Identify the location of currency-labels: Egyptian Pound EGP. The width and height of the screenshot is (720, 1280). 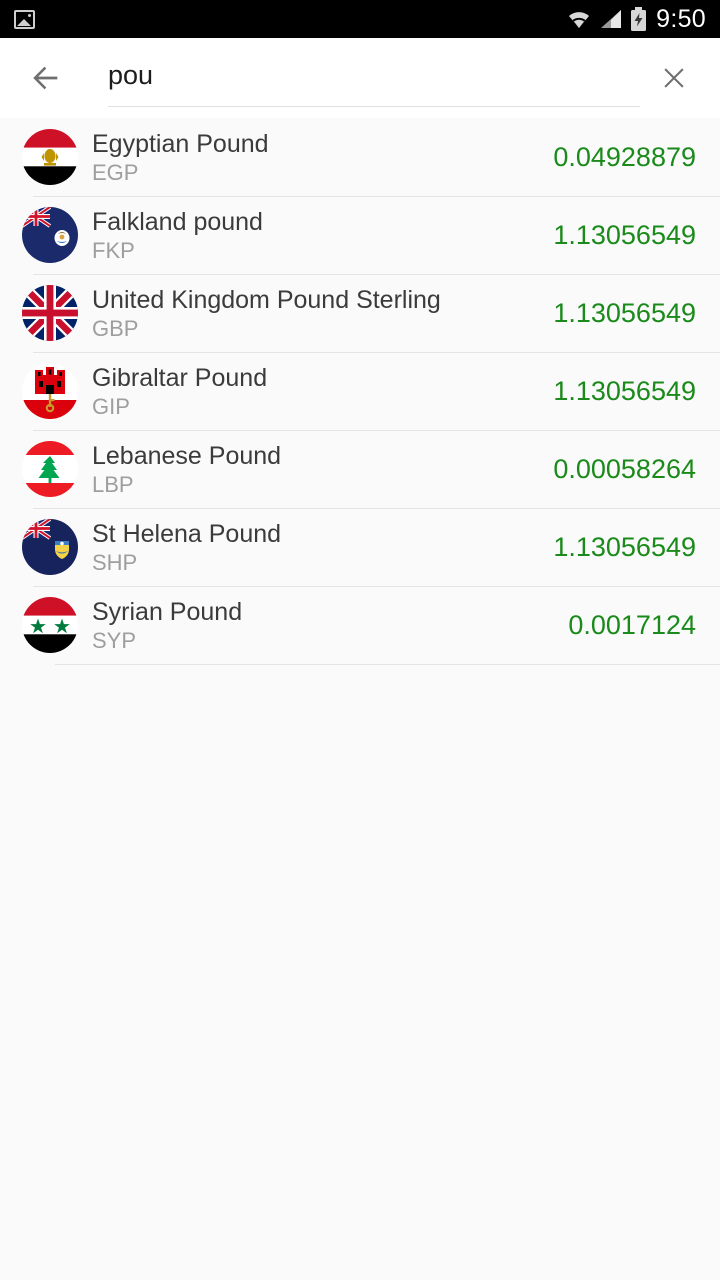
(317, 157).